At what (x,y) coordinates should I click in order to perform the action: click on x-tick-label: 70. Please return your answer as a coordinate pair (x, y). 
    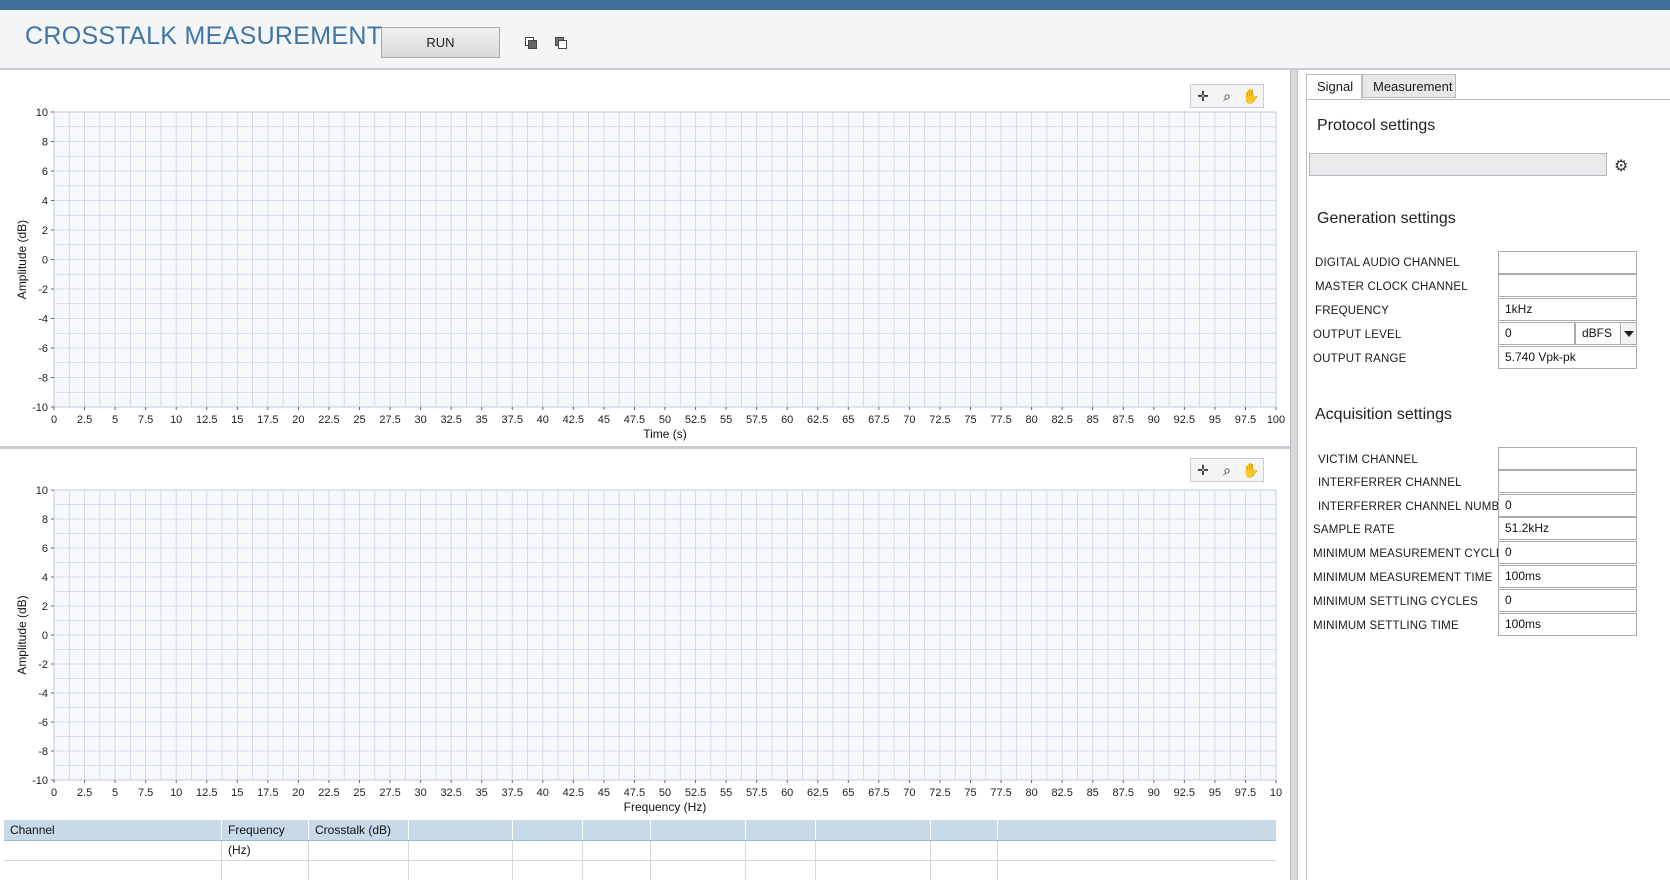
    Looking at the image, I should click on (909, 420).